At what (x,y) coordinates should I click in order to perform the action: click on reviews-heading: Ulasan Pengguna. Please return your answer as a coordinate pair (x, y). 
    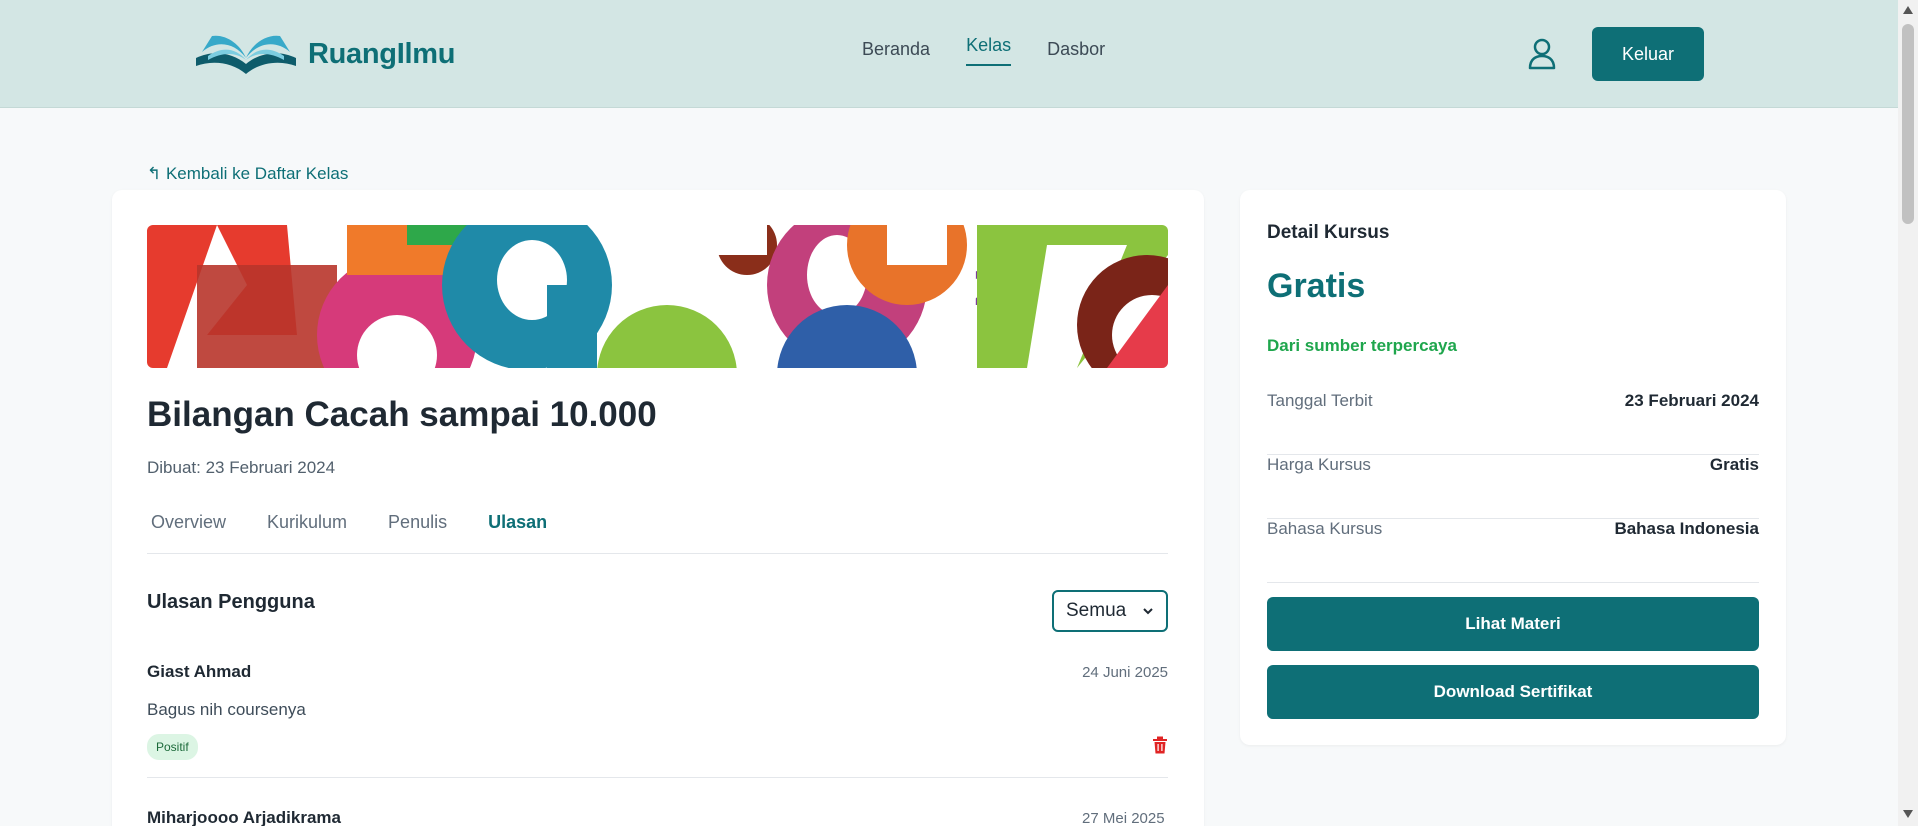
    Looking at the image, I should click on (231, 602).